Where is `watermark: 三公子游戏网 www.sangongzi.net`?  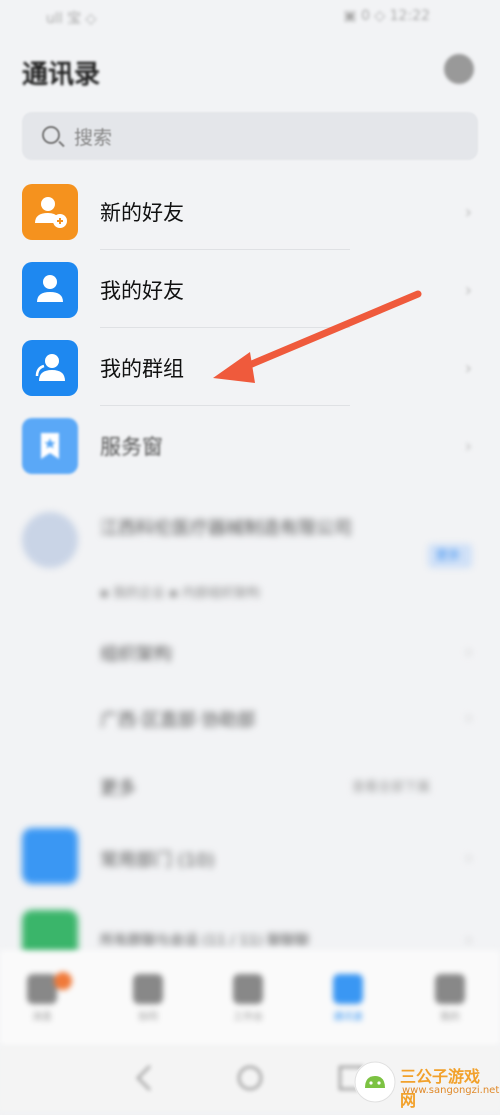 watermark: 三公子游戏网 www.sangongzi.net is located at coordinates (426, 1085).